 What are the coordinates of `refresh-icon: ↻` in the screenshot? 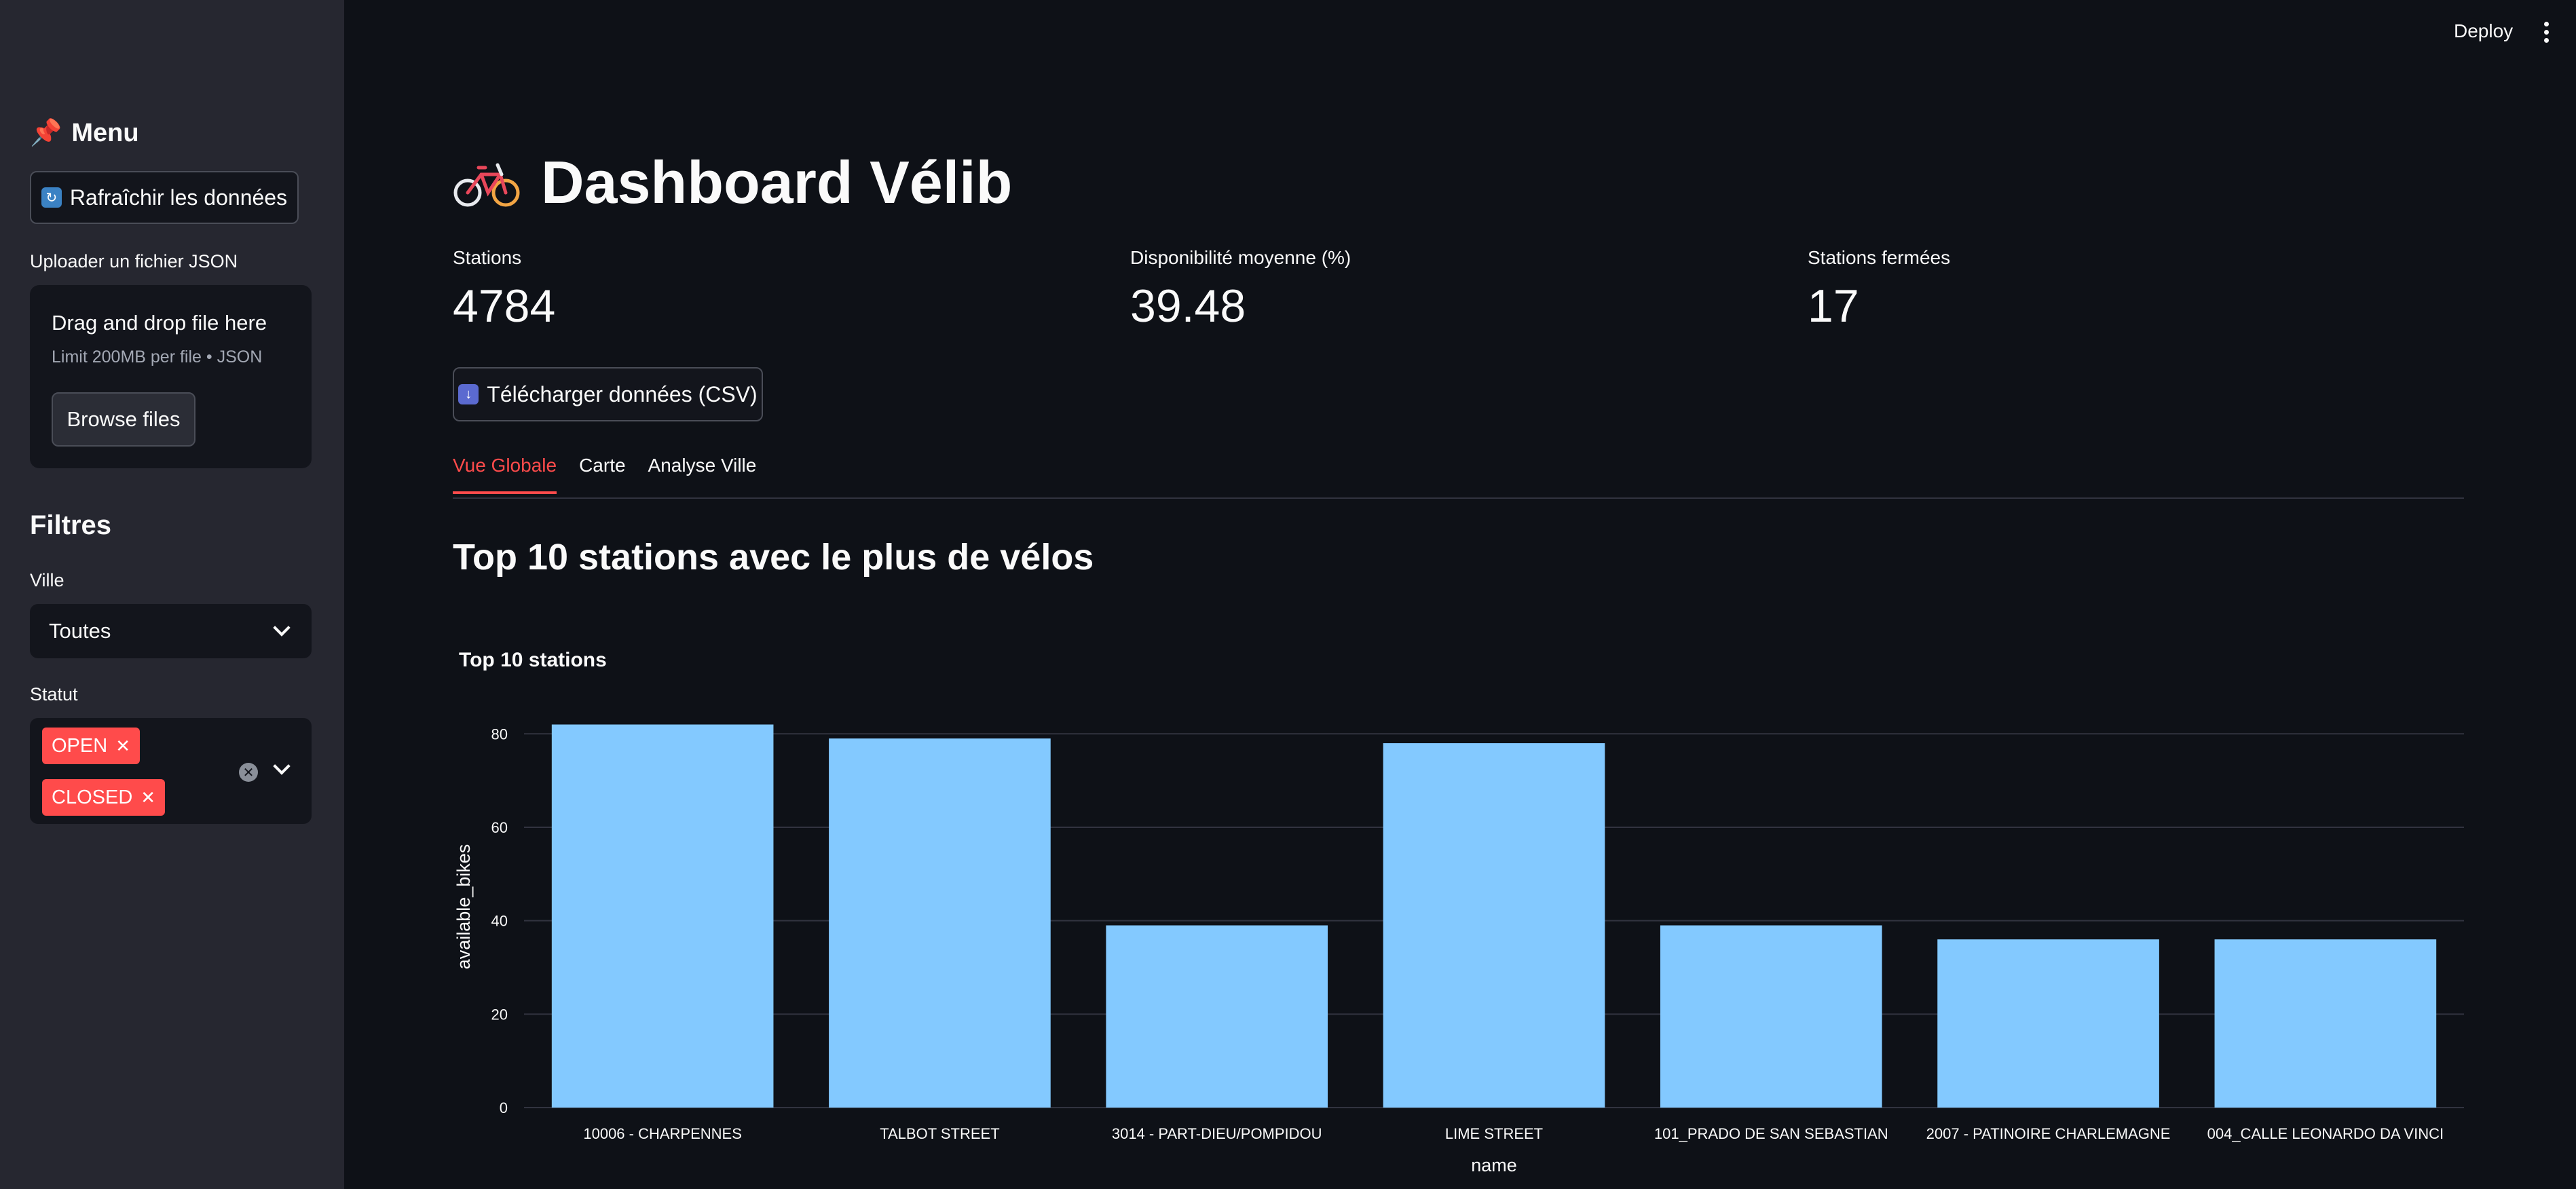 It's located at (52, 197).